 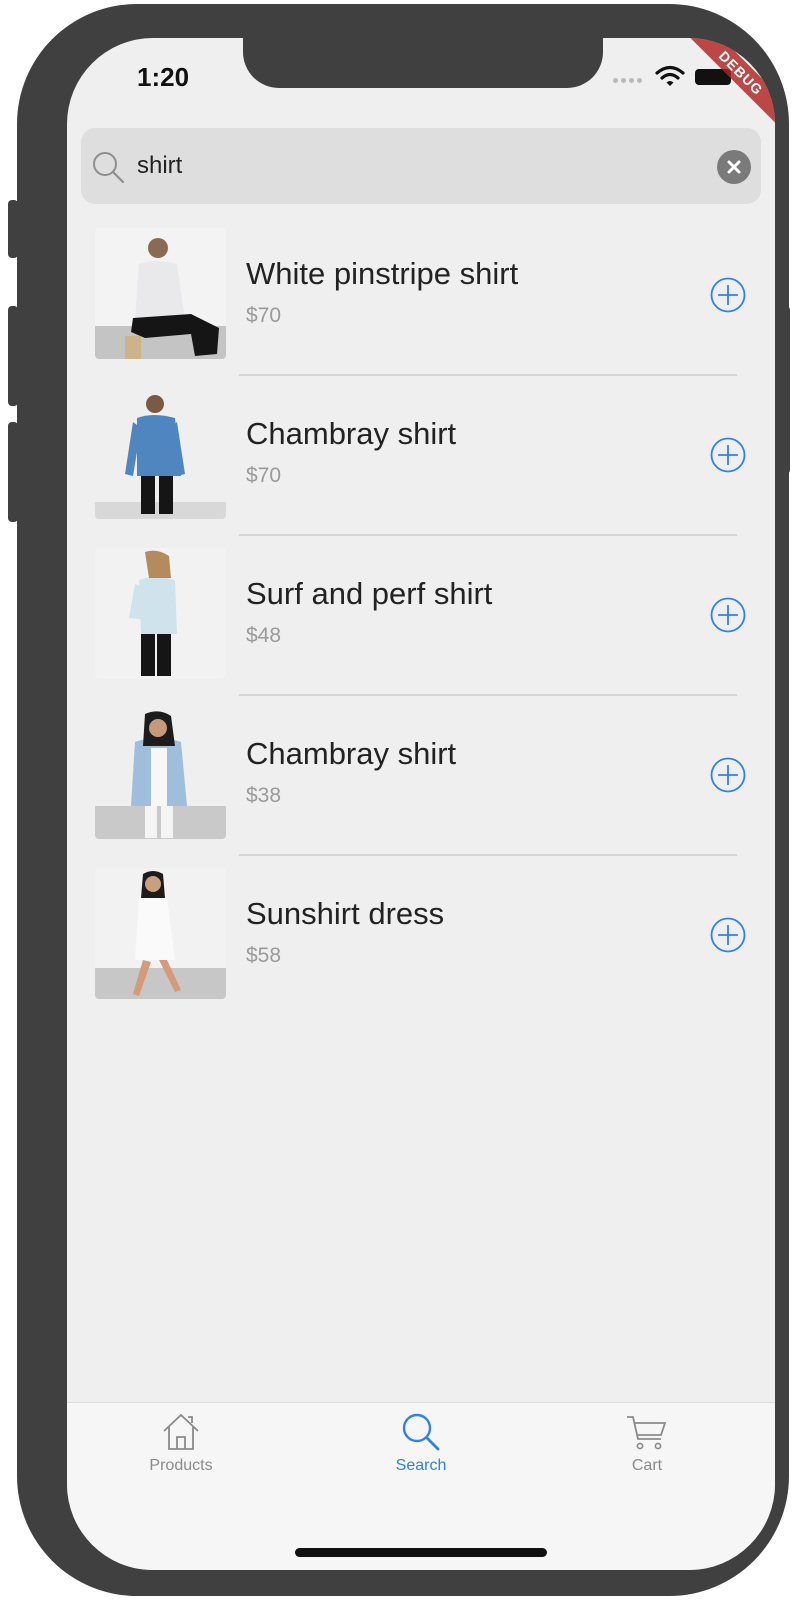 I want to click on close-icon, so click(x=734, y=167).